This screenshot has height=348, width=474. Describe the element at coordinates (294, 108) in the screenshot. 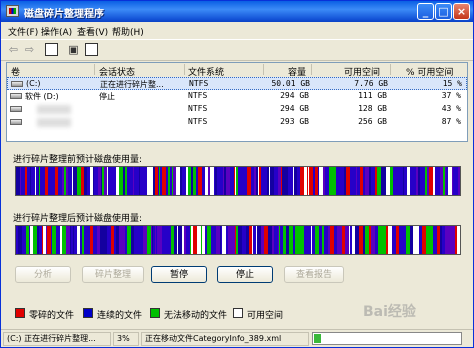

I see `volume-capacity: 294 GB` at that location.